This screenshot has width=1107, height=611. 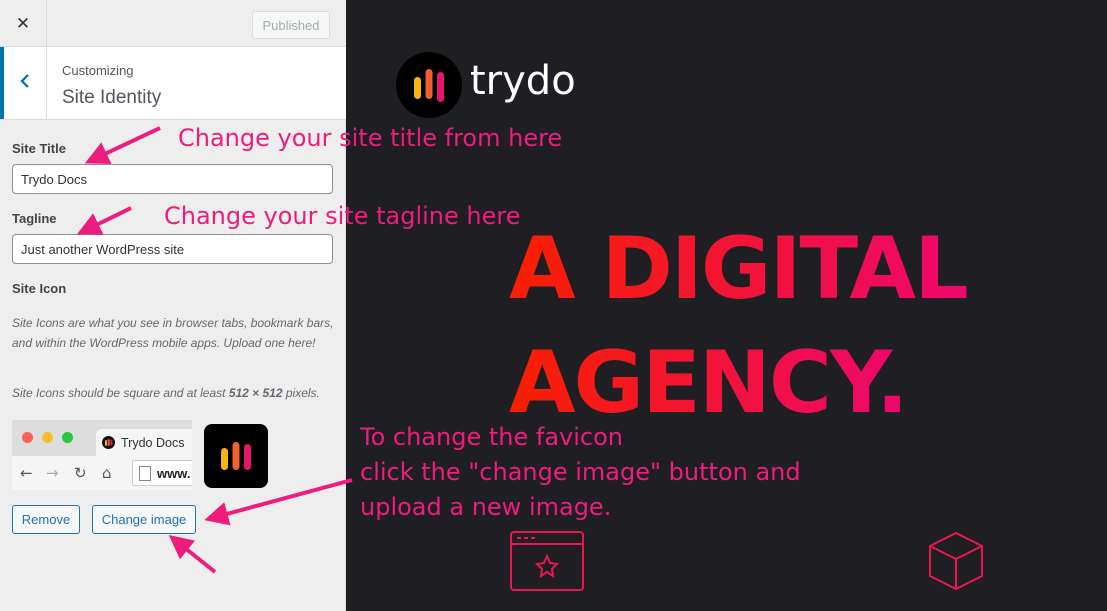 I want to click on size-note-dimensions: 512 × 512, so click(x=255, y=393).